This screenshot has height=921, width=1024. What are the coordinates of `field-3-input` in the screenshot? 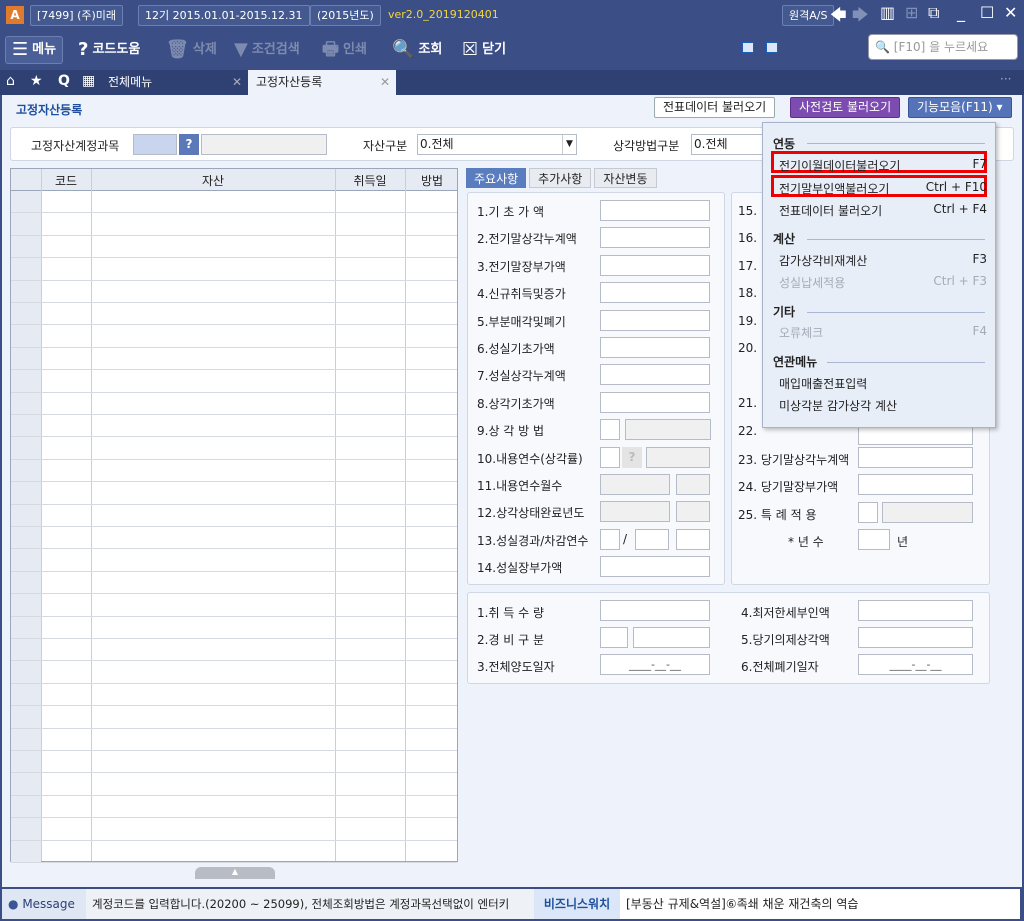 It's located at (655, 265).